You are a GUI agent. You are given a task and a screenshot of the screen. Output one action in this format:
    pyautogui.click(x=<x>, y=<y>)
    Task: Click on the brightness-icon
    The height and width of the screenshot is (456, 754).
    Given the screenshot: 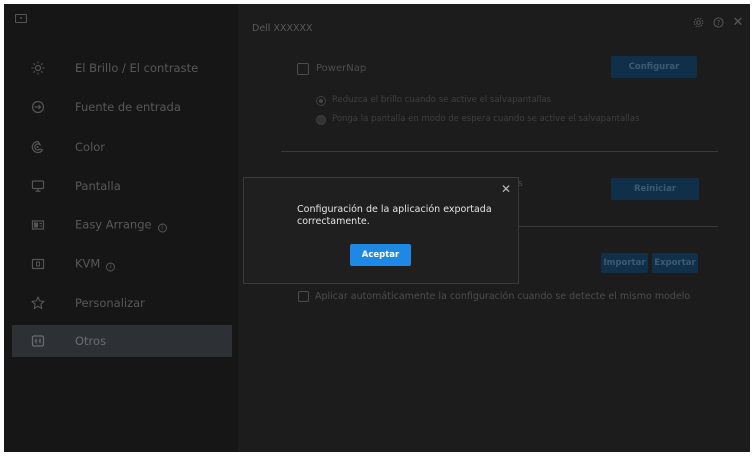 What is the action you would take?
    pyautogui.click(x=38, y=68)
    